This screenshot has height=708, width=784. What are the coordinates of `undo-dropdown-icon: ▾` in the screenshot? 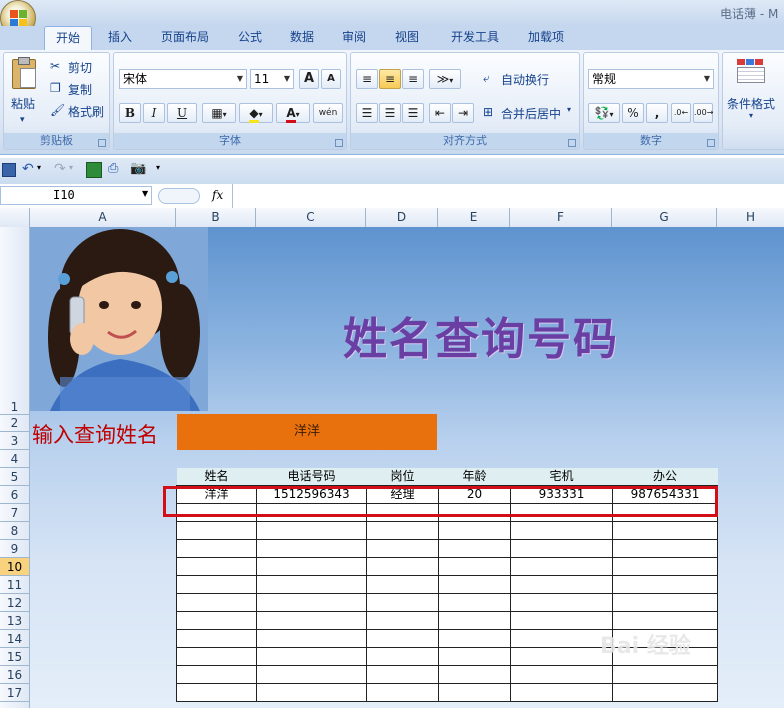 It's located at (39, 167).